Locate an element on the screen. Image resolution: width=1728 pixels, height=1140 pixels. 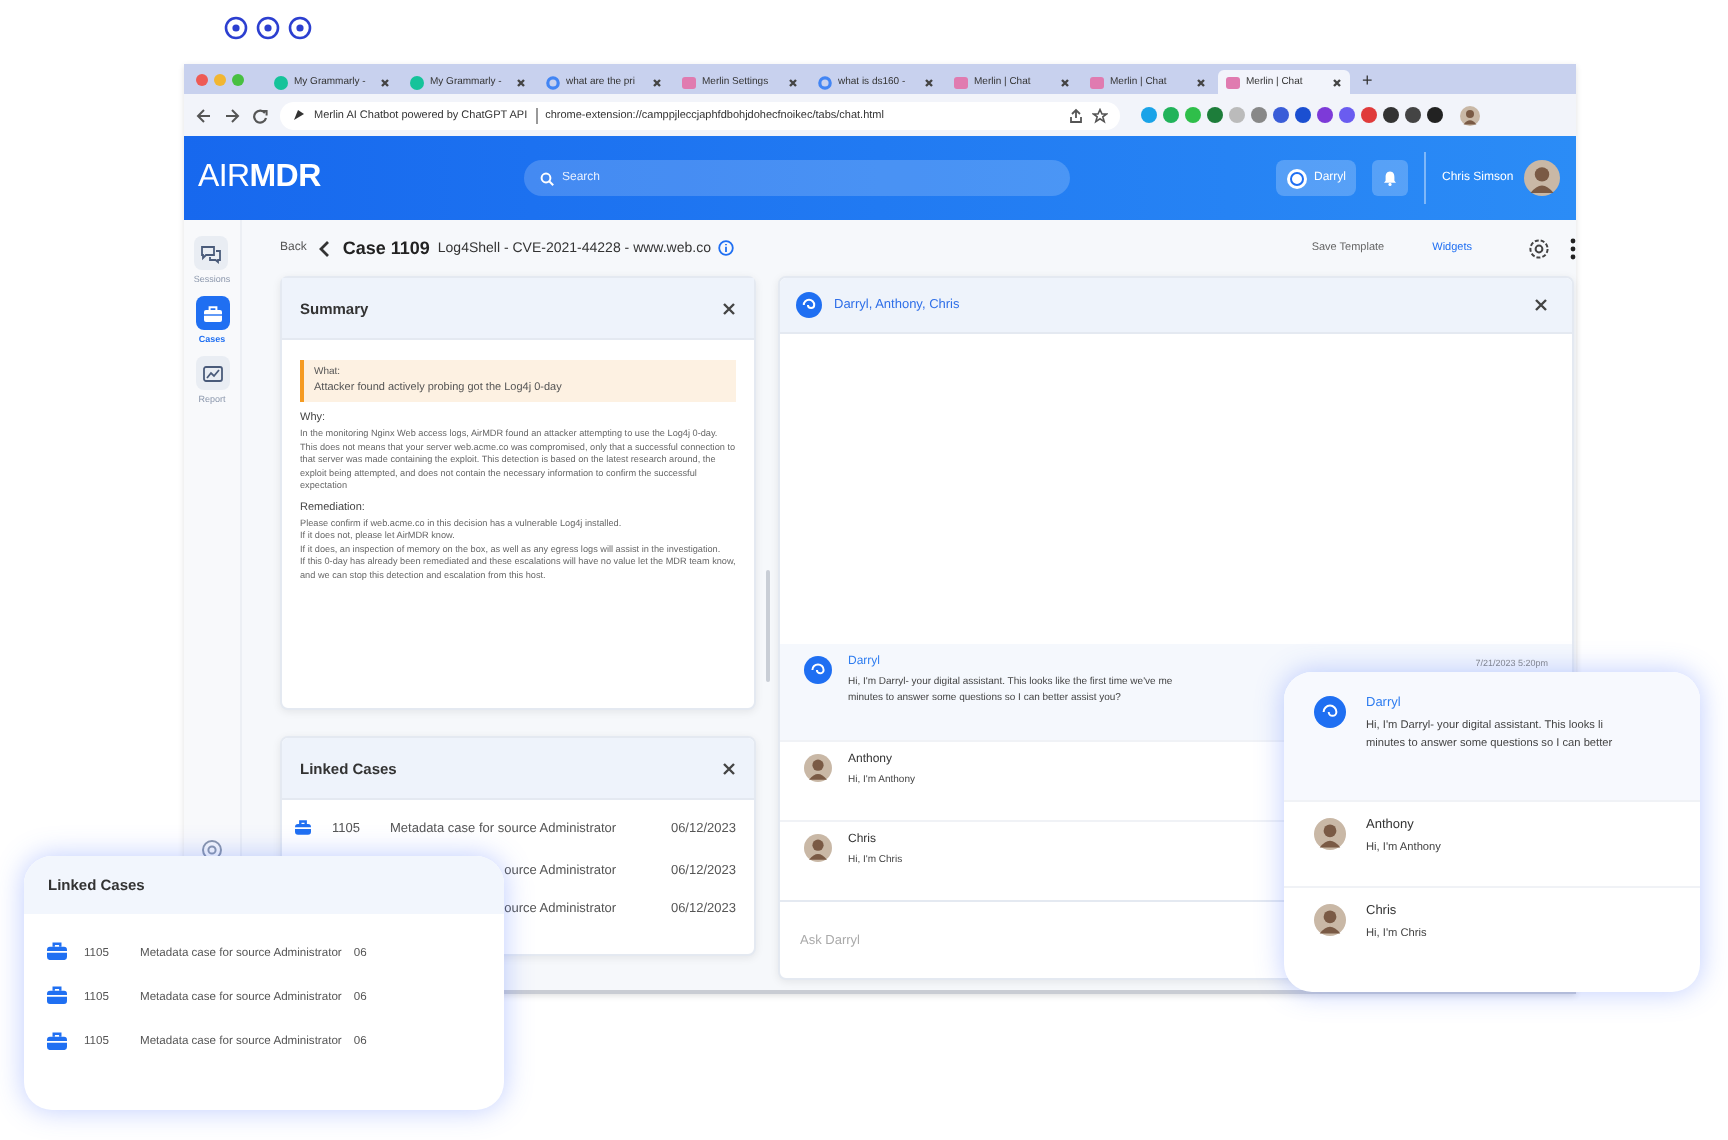
chart-icon is located at coordinates (212, 373).